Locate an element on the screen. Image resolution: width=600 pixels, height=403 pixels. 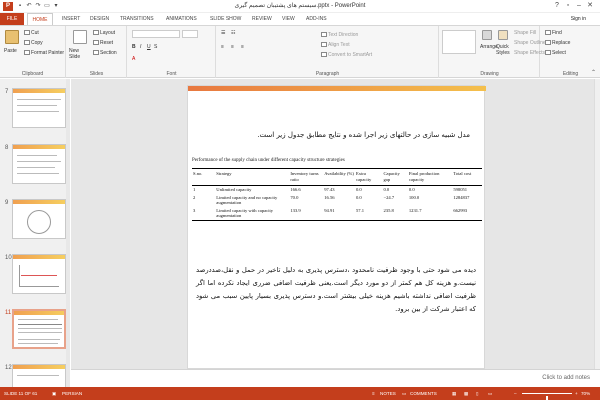
comments-toggle: COMMENTS is located at coordinates (423, 393).